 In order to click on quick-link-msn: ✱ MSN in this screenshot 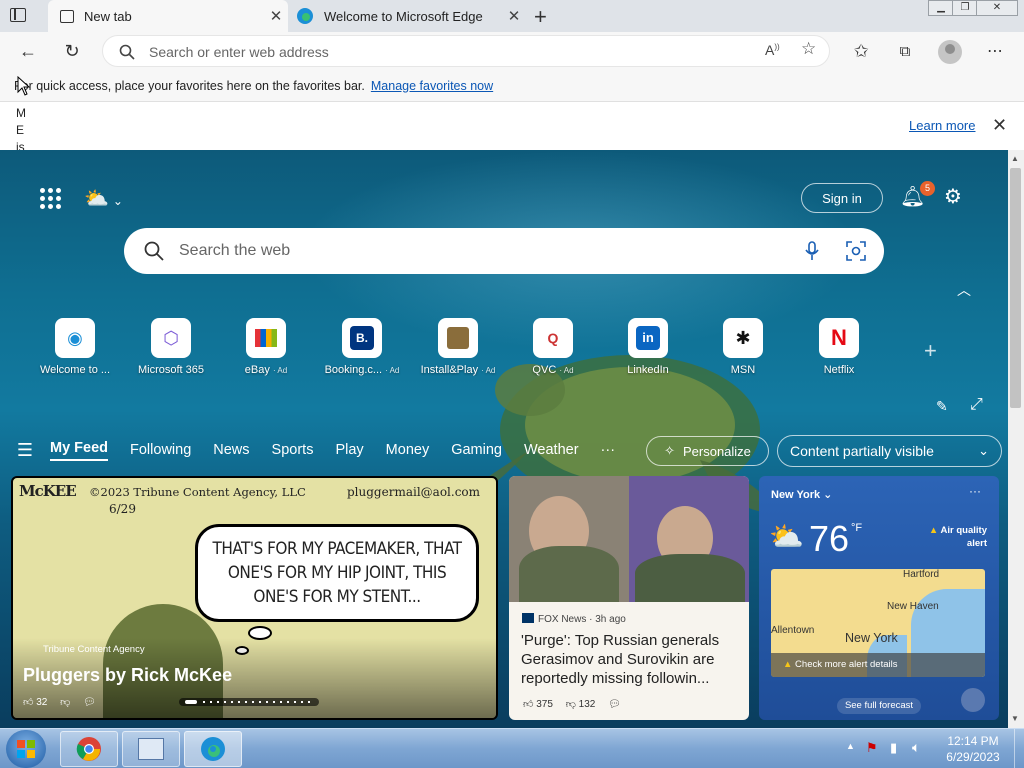, I will do `click(743, 347)`.